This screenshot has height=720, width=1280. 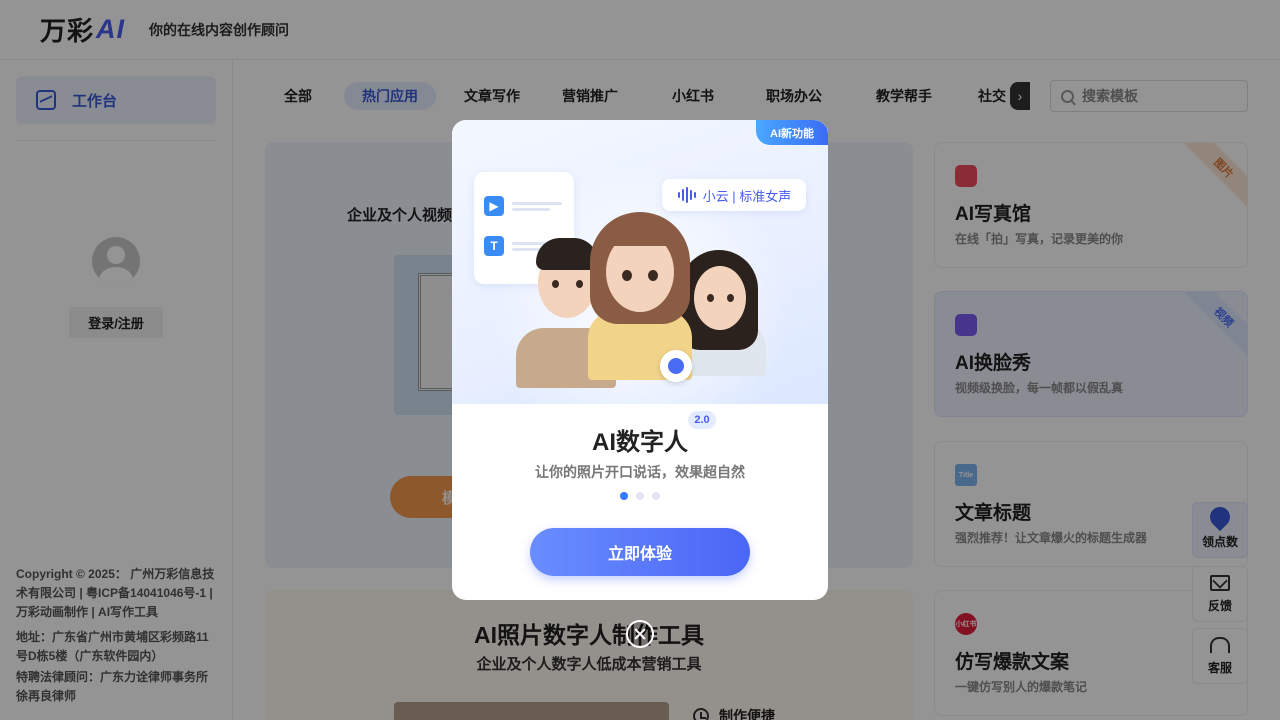 What do you see at coordinates (640, 472) in the screenshot?
I see `modal-description: 让你的照片开口说话，效果超自然` at bounding box center [640, 472].